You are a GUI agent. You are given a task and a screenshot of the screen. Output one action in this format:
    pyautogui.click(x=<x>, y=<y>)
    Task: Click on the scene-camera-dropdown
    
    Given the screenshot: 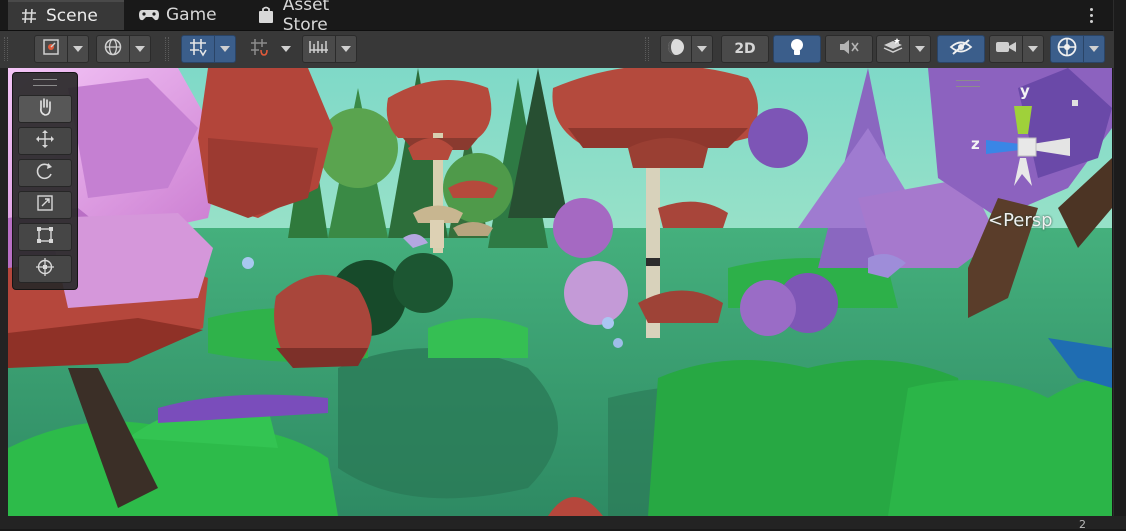 What is the action you would take?
    pyautogui.click(x=1033, y=49)
    